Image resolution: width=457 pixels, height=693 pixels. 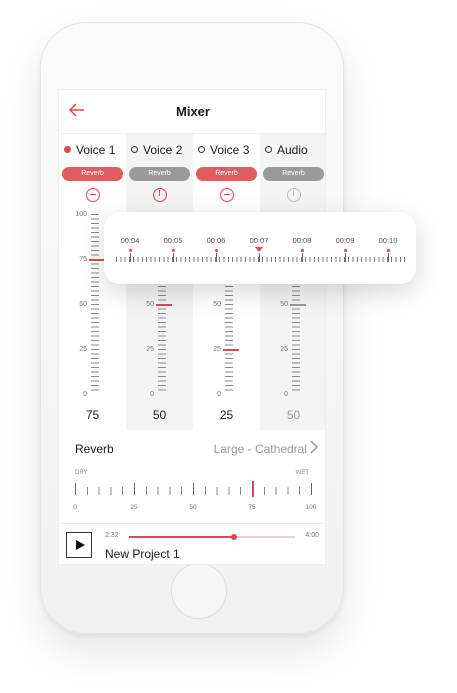 I want to click on timeline-label: 00:09, so click(x=345, y=240).